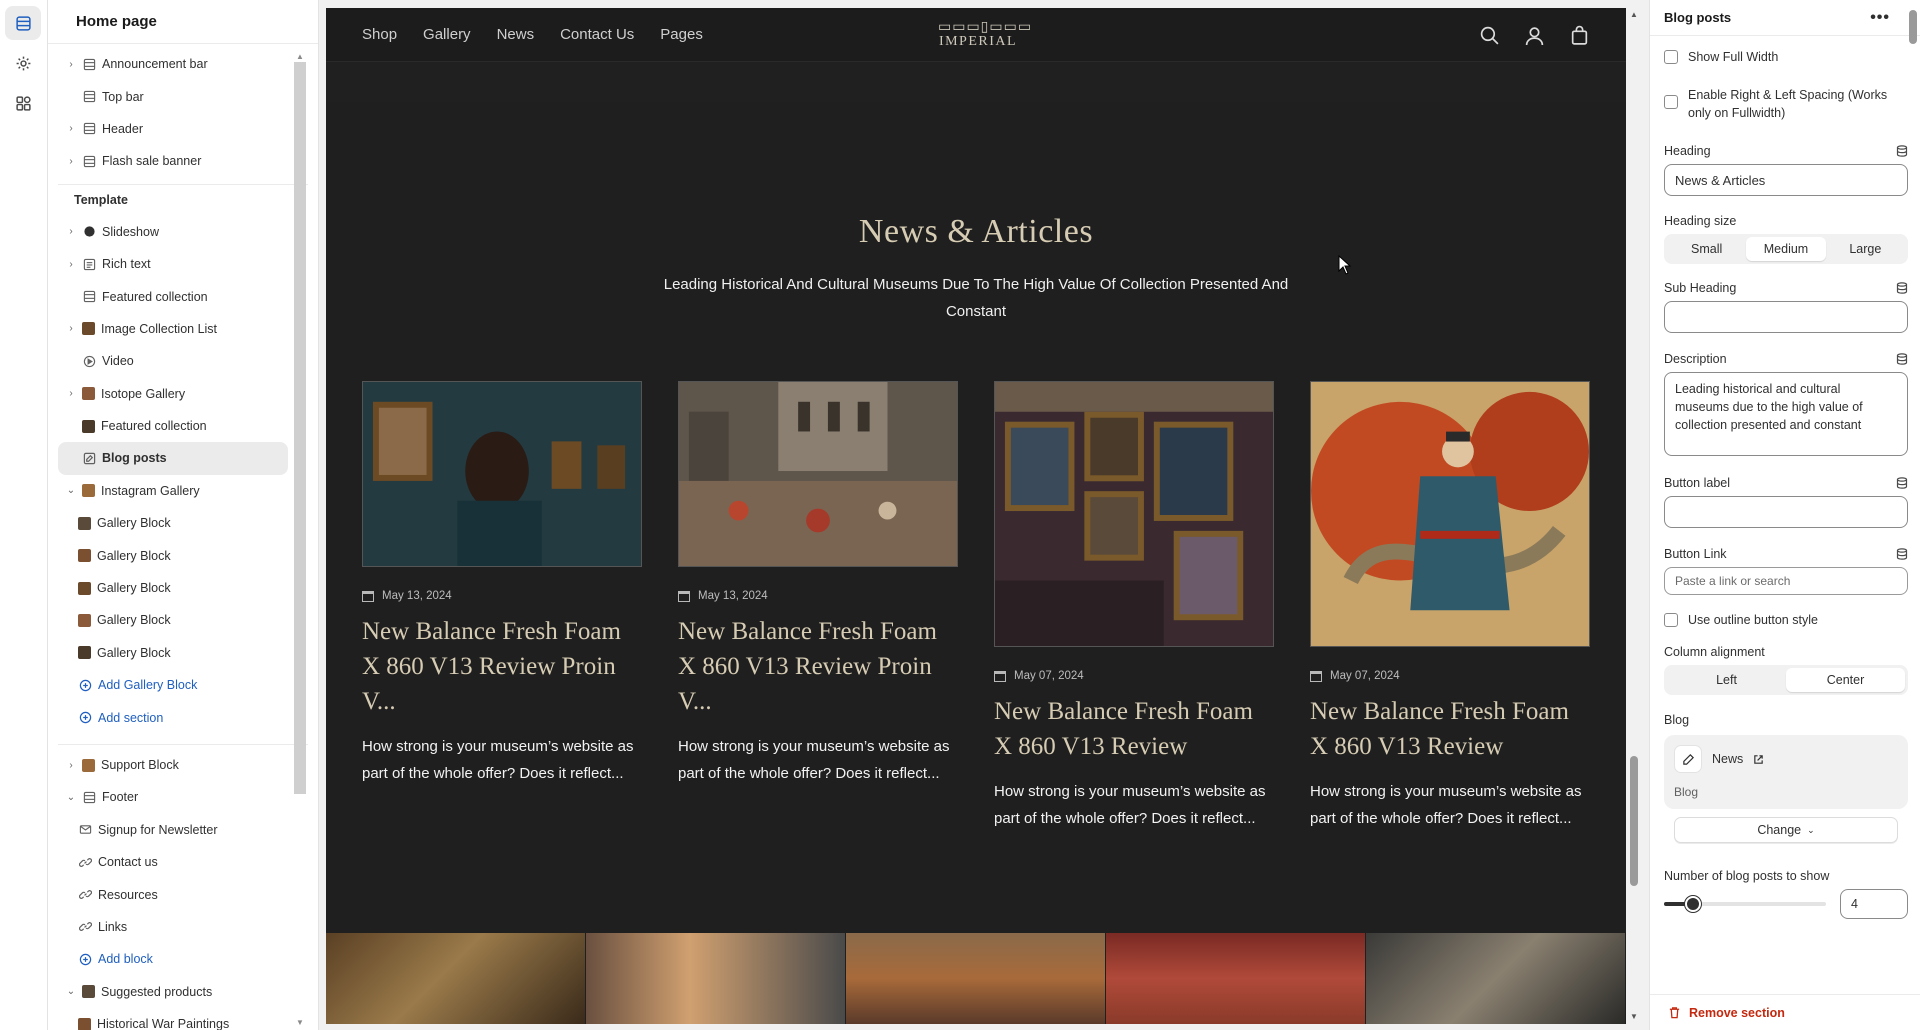 Image resolution: width=1920 pixels, height=1030 pixels. Describe the element at coordinates (516, 34) in the screenshot. I see `nav-link-news: News` at that location.